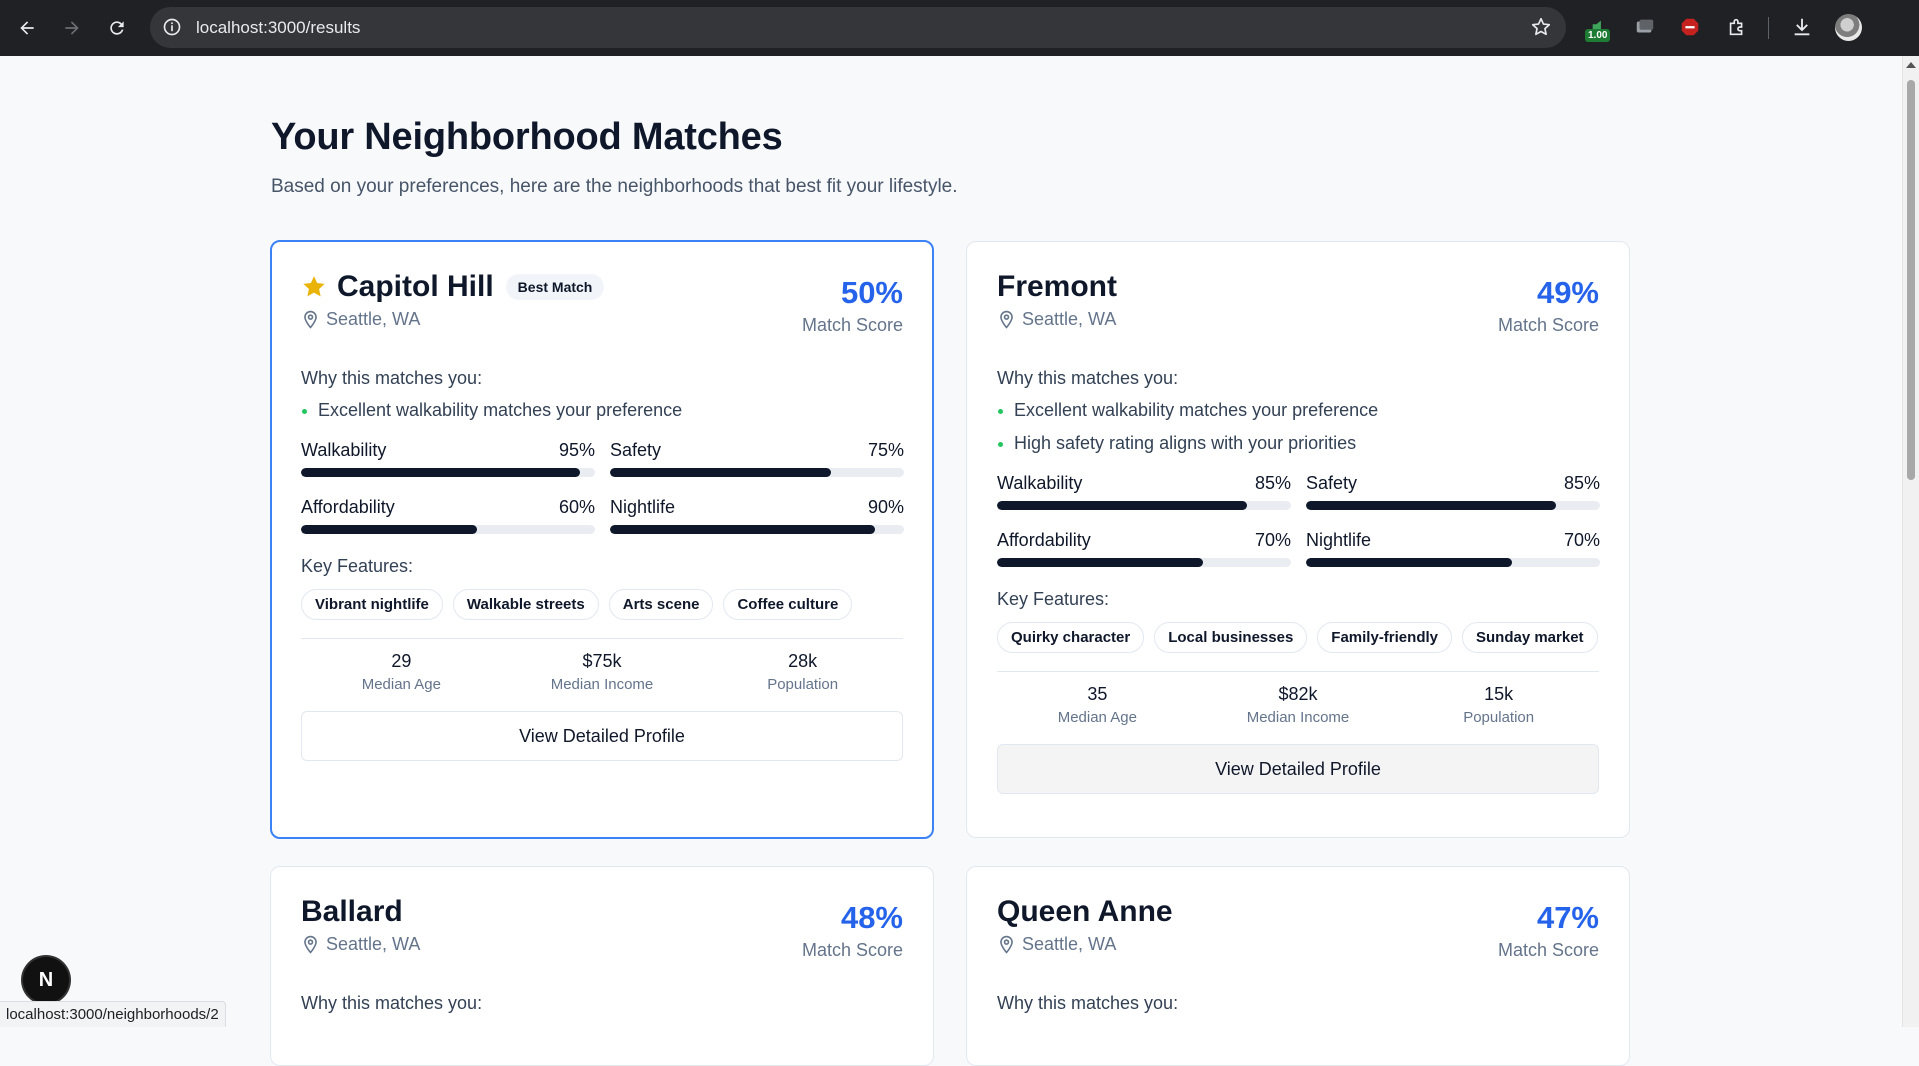 The width and height of the screenshot is (1919, 1066). What do you see at coordinates (602, 661) in the screenshot?
I see `stat-value: $75k` at bounding box center [602, 661].